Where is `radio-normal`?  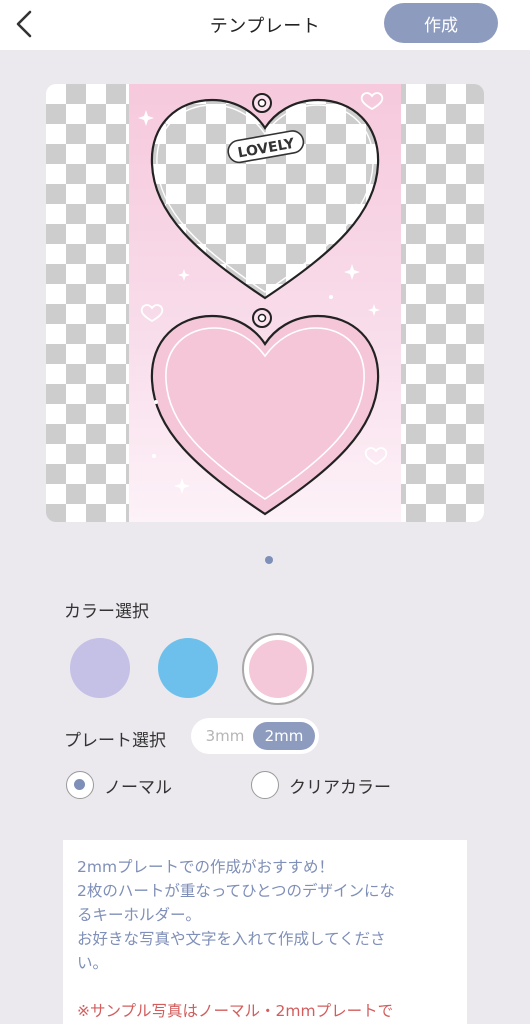 radio-normal is located at coordinates (80, 785).